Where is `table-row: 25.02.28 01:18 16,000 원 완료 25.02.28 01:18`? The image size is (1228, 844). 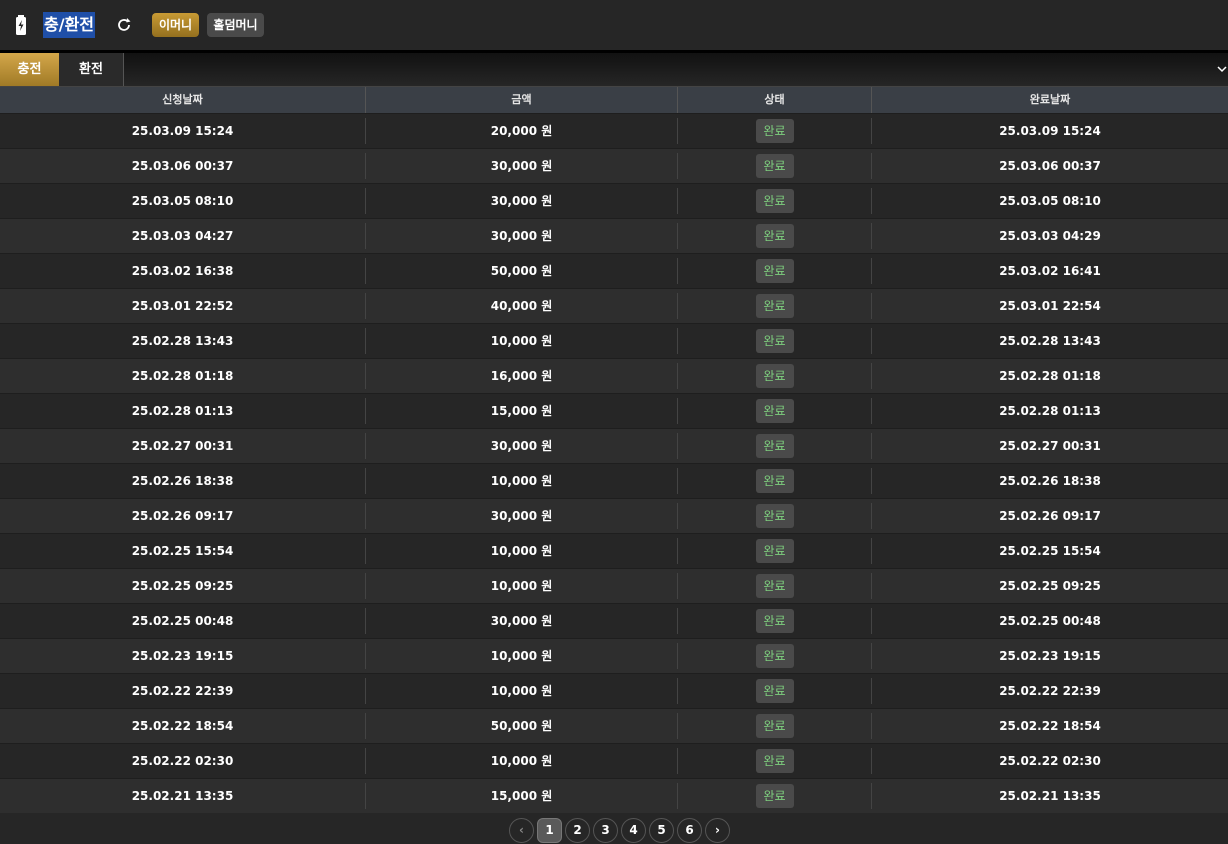
table-row: 25.02.28 01:18 16,000 원 완료 25.02.28 01:18 is located at coordinates (614, 375).